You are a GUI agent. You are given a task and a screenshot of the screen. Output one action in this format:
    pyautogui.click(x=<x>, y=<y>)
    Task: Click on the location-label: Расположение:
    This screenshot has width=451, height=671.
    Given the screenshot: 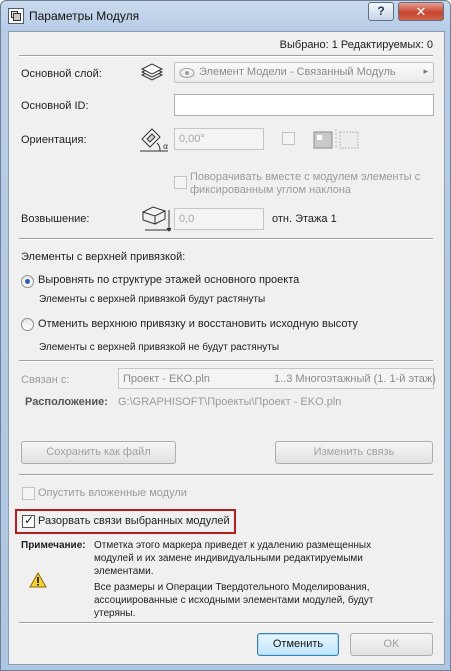 What is the action you would take?
    pyautogui.click(x=66, y=402)
    